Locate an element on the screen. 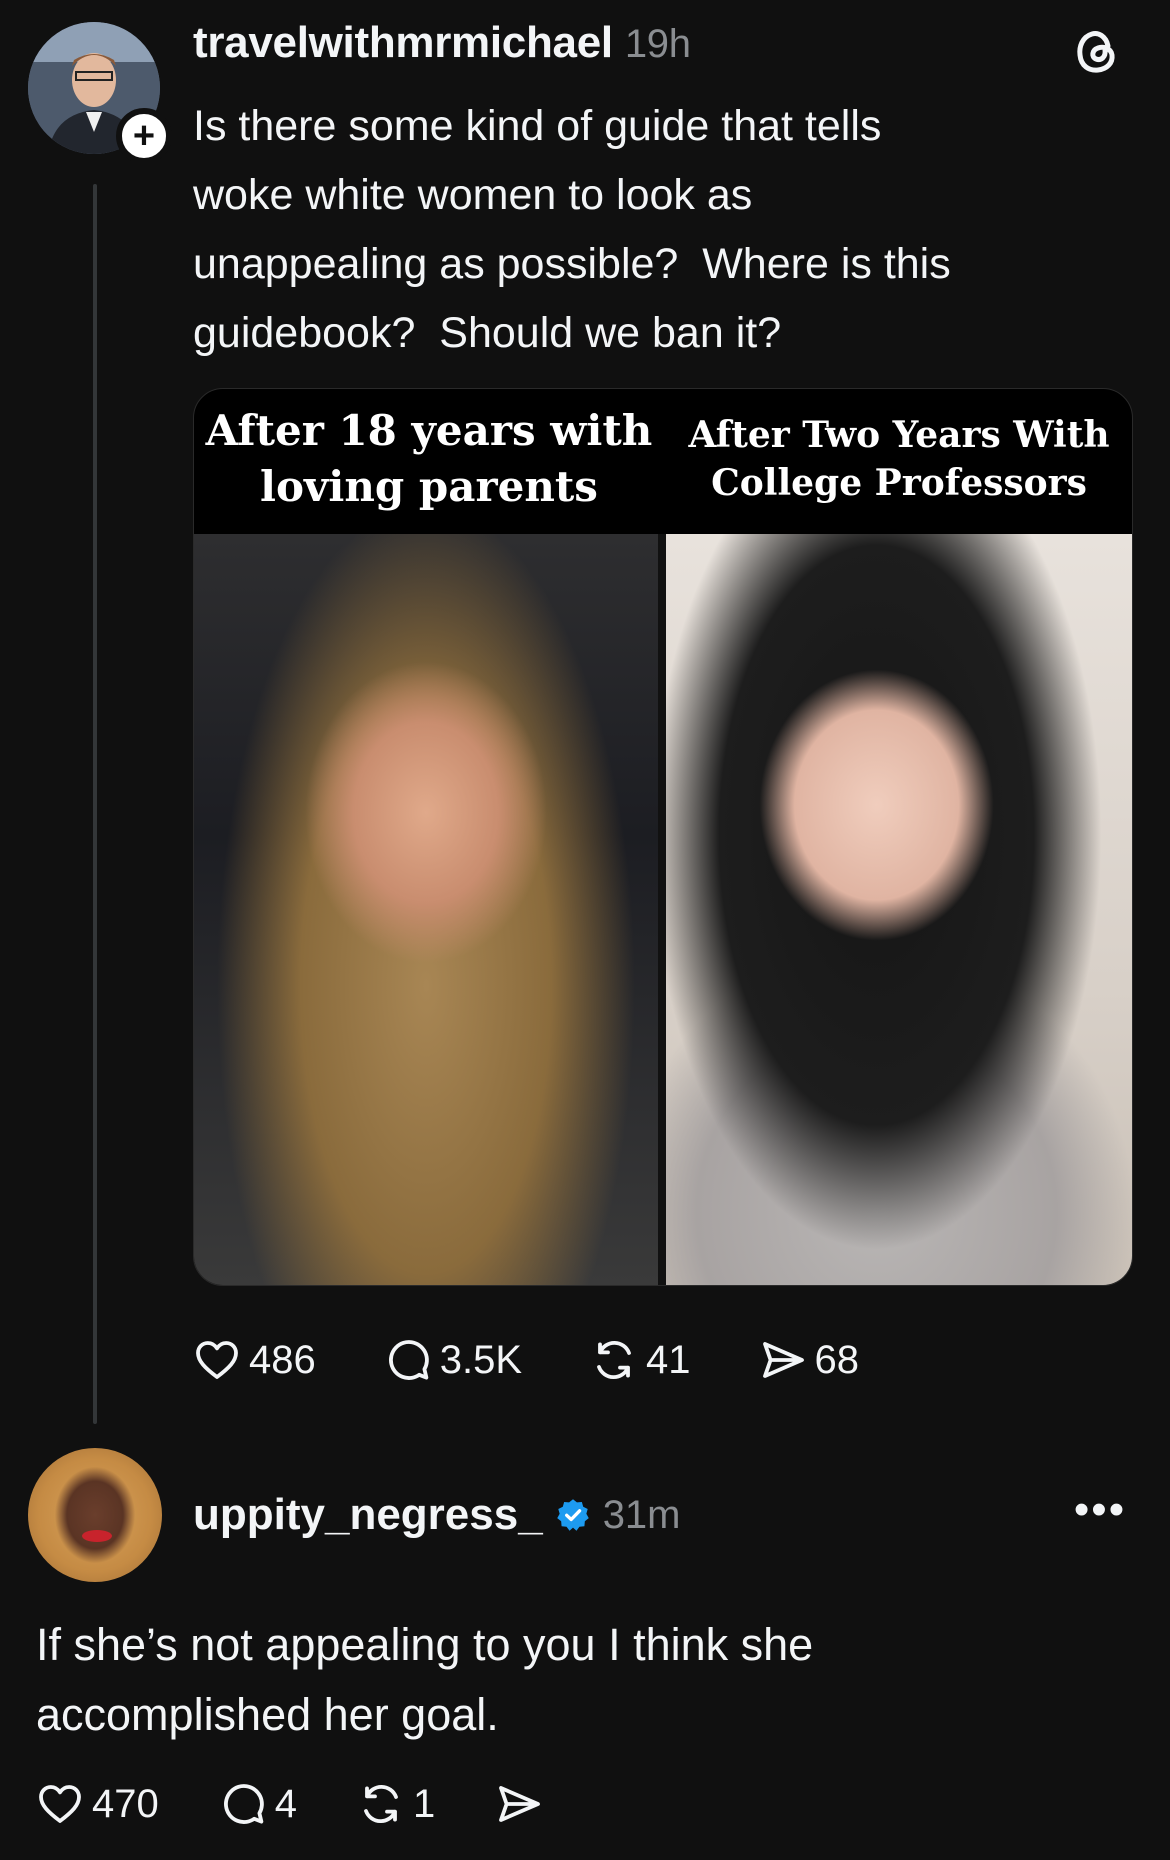  reply-share-button is located at coordinates (519, 1804).